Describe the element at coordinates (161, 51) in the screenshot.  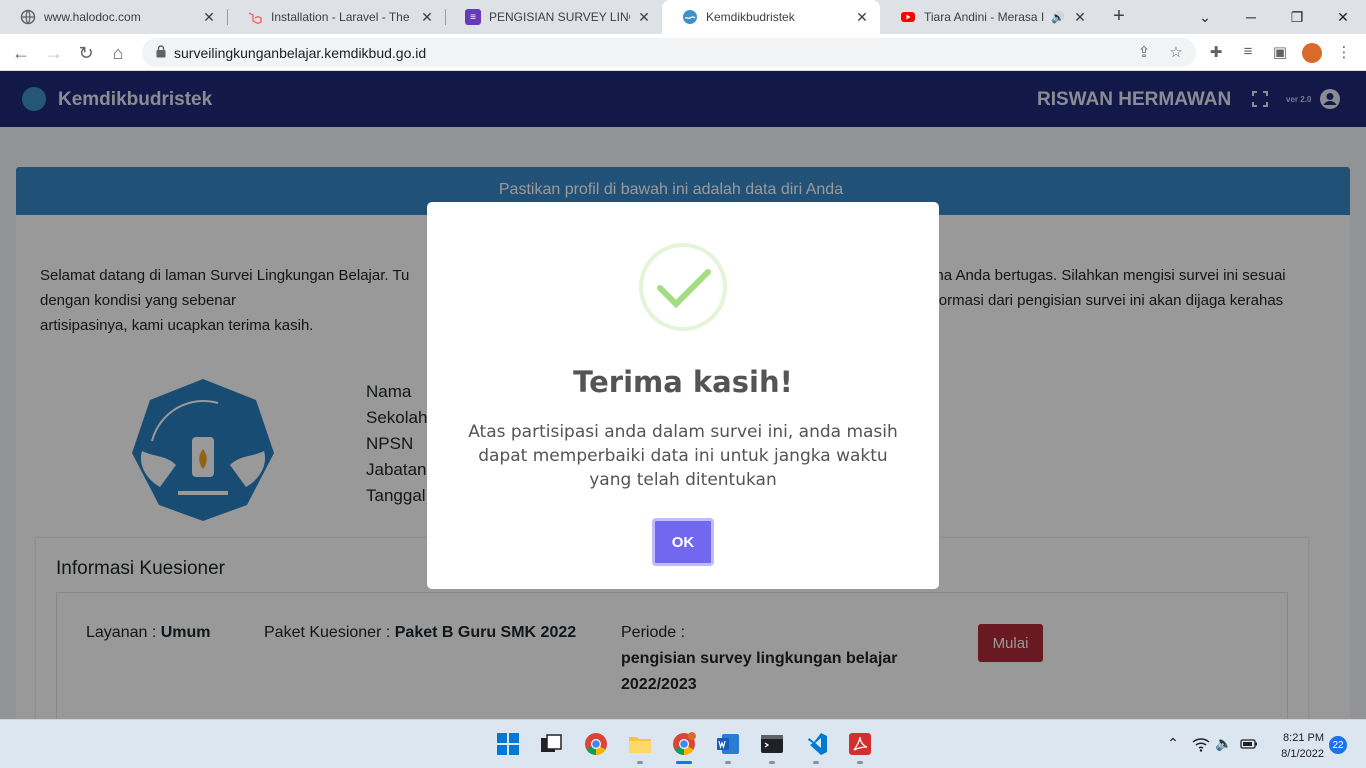
I see `lock-icon` at that location.